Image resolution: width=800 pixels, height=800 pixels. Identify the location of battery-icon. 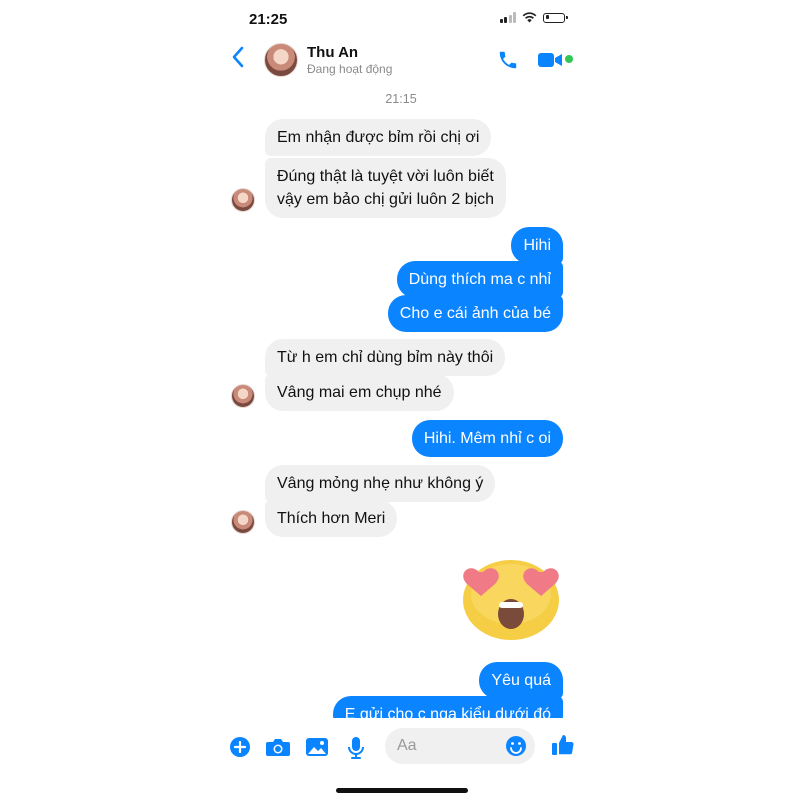
(555, 17).